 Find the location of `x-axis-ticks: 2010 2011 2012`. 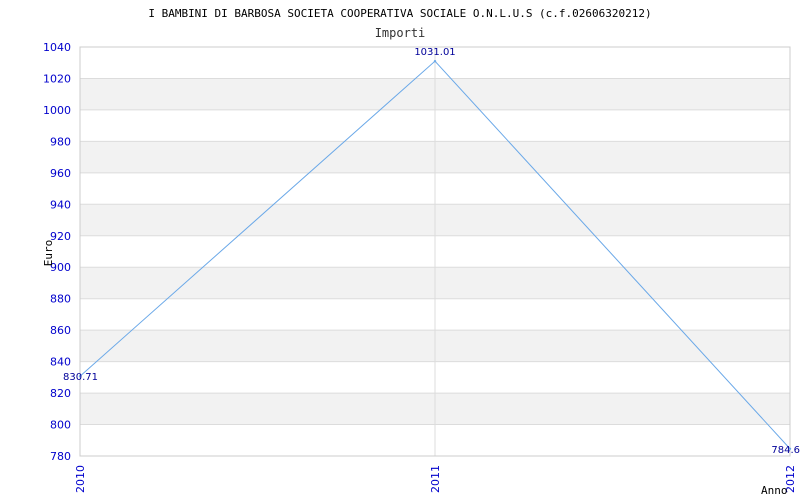

x-axis-ticks: 2010 2011 2012 is located at coordinates (435, 479).